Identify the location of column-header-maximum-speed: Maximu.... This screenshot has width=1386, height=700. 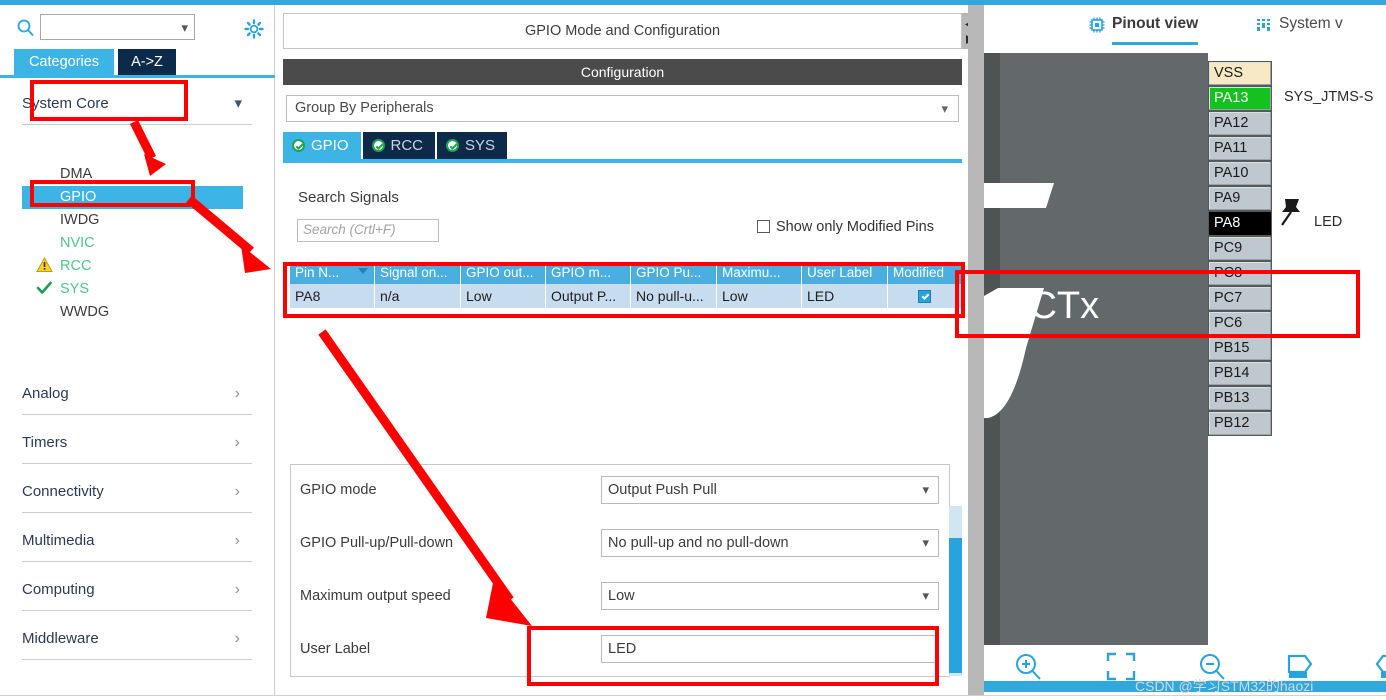
(759, 273).